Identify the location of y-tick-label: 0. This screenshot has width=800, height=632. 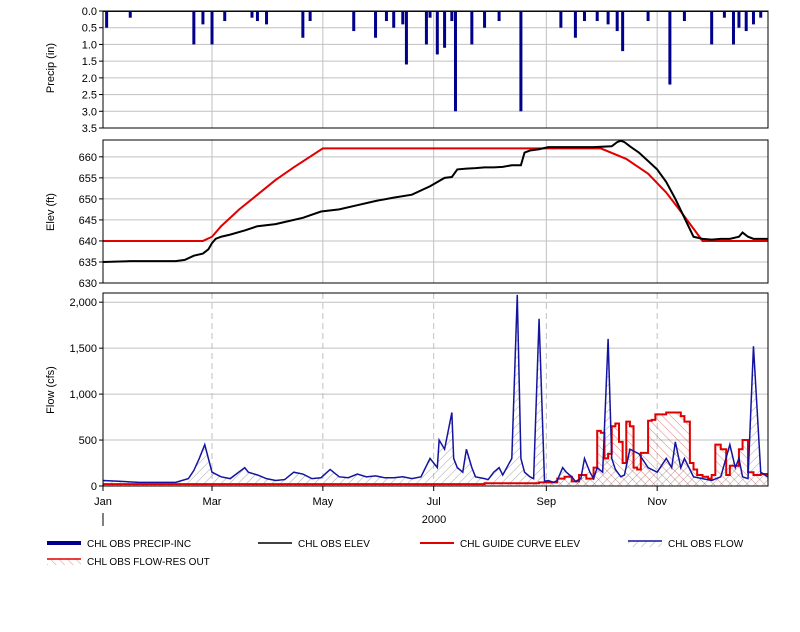
(94, 487).